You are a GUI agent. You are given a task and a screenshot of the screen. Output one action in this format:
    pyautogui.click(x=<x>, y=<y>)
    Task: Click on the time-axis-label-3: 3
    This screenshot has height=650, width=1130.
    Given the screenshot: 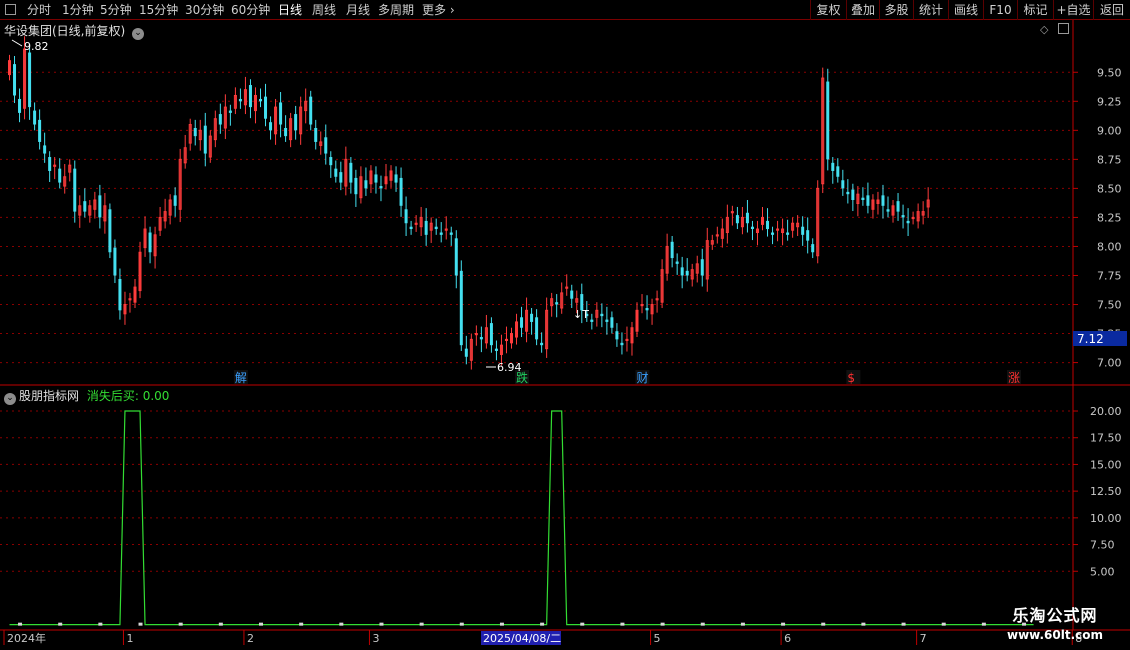 What is the action you would take?
    pyautogui.click(x=375, y=638)
    